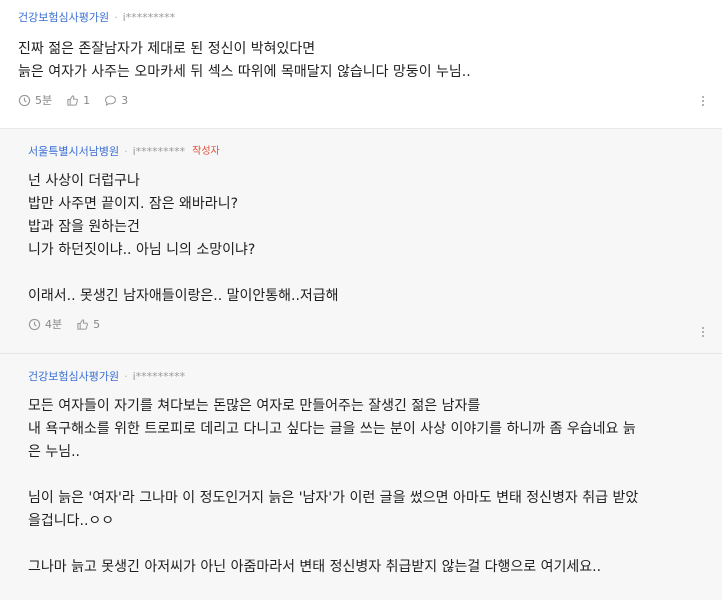  What do you see at coordinates (97, 324) in the screenshot?
I see `like-count: 5` at bounding box center [97, 324].